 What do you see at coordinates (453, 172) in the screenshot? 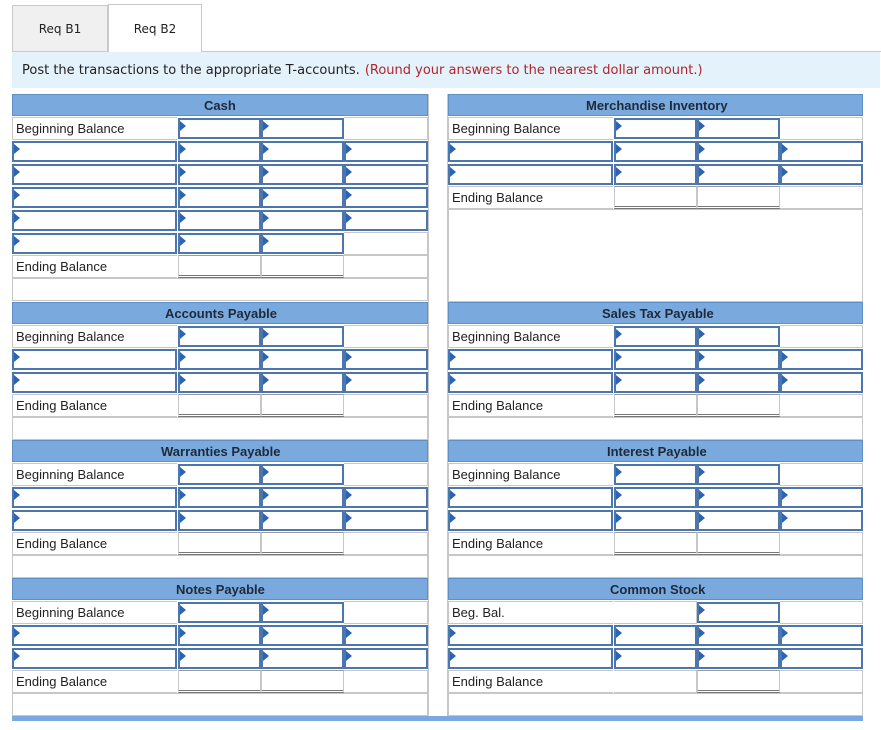
I see `dropdown-marker-icon` at bounding box center [453, 172].